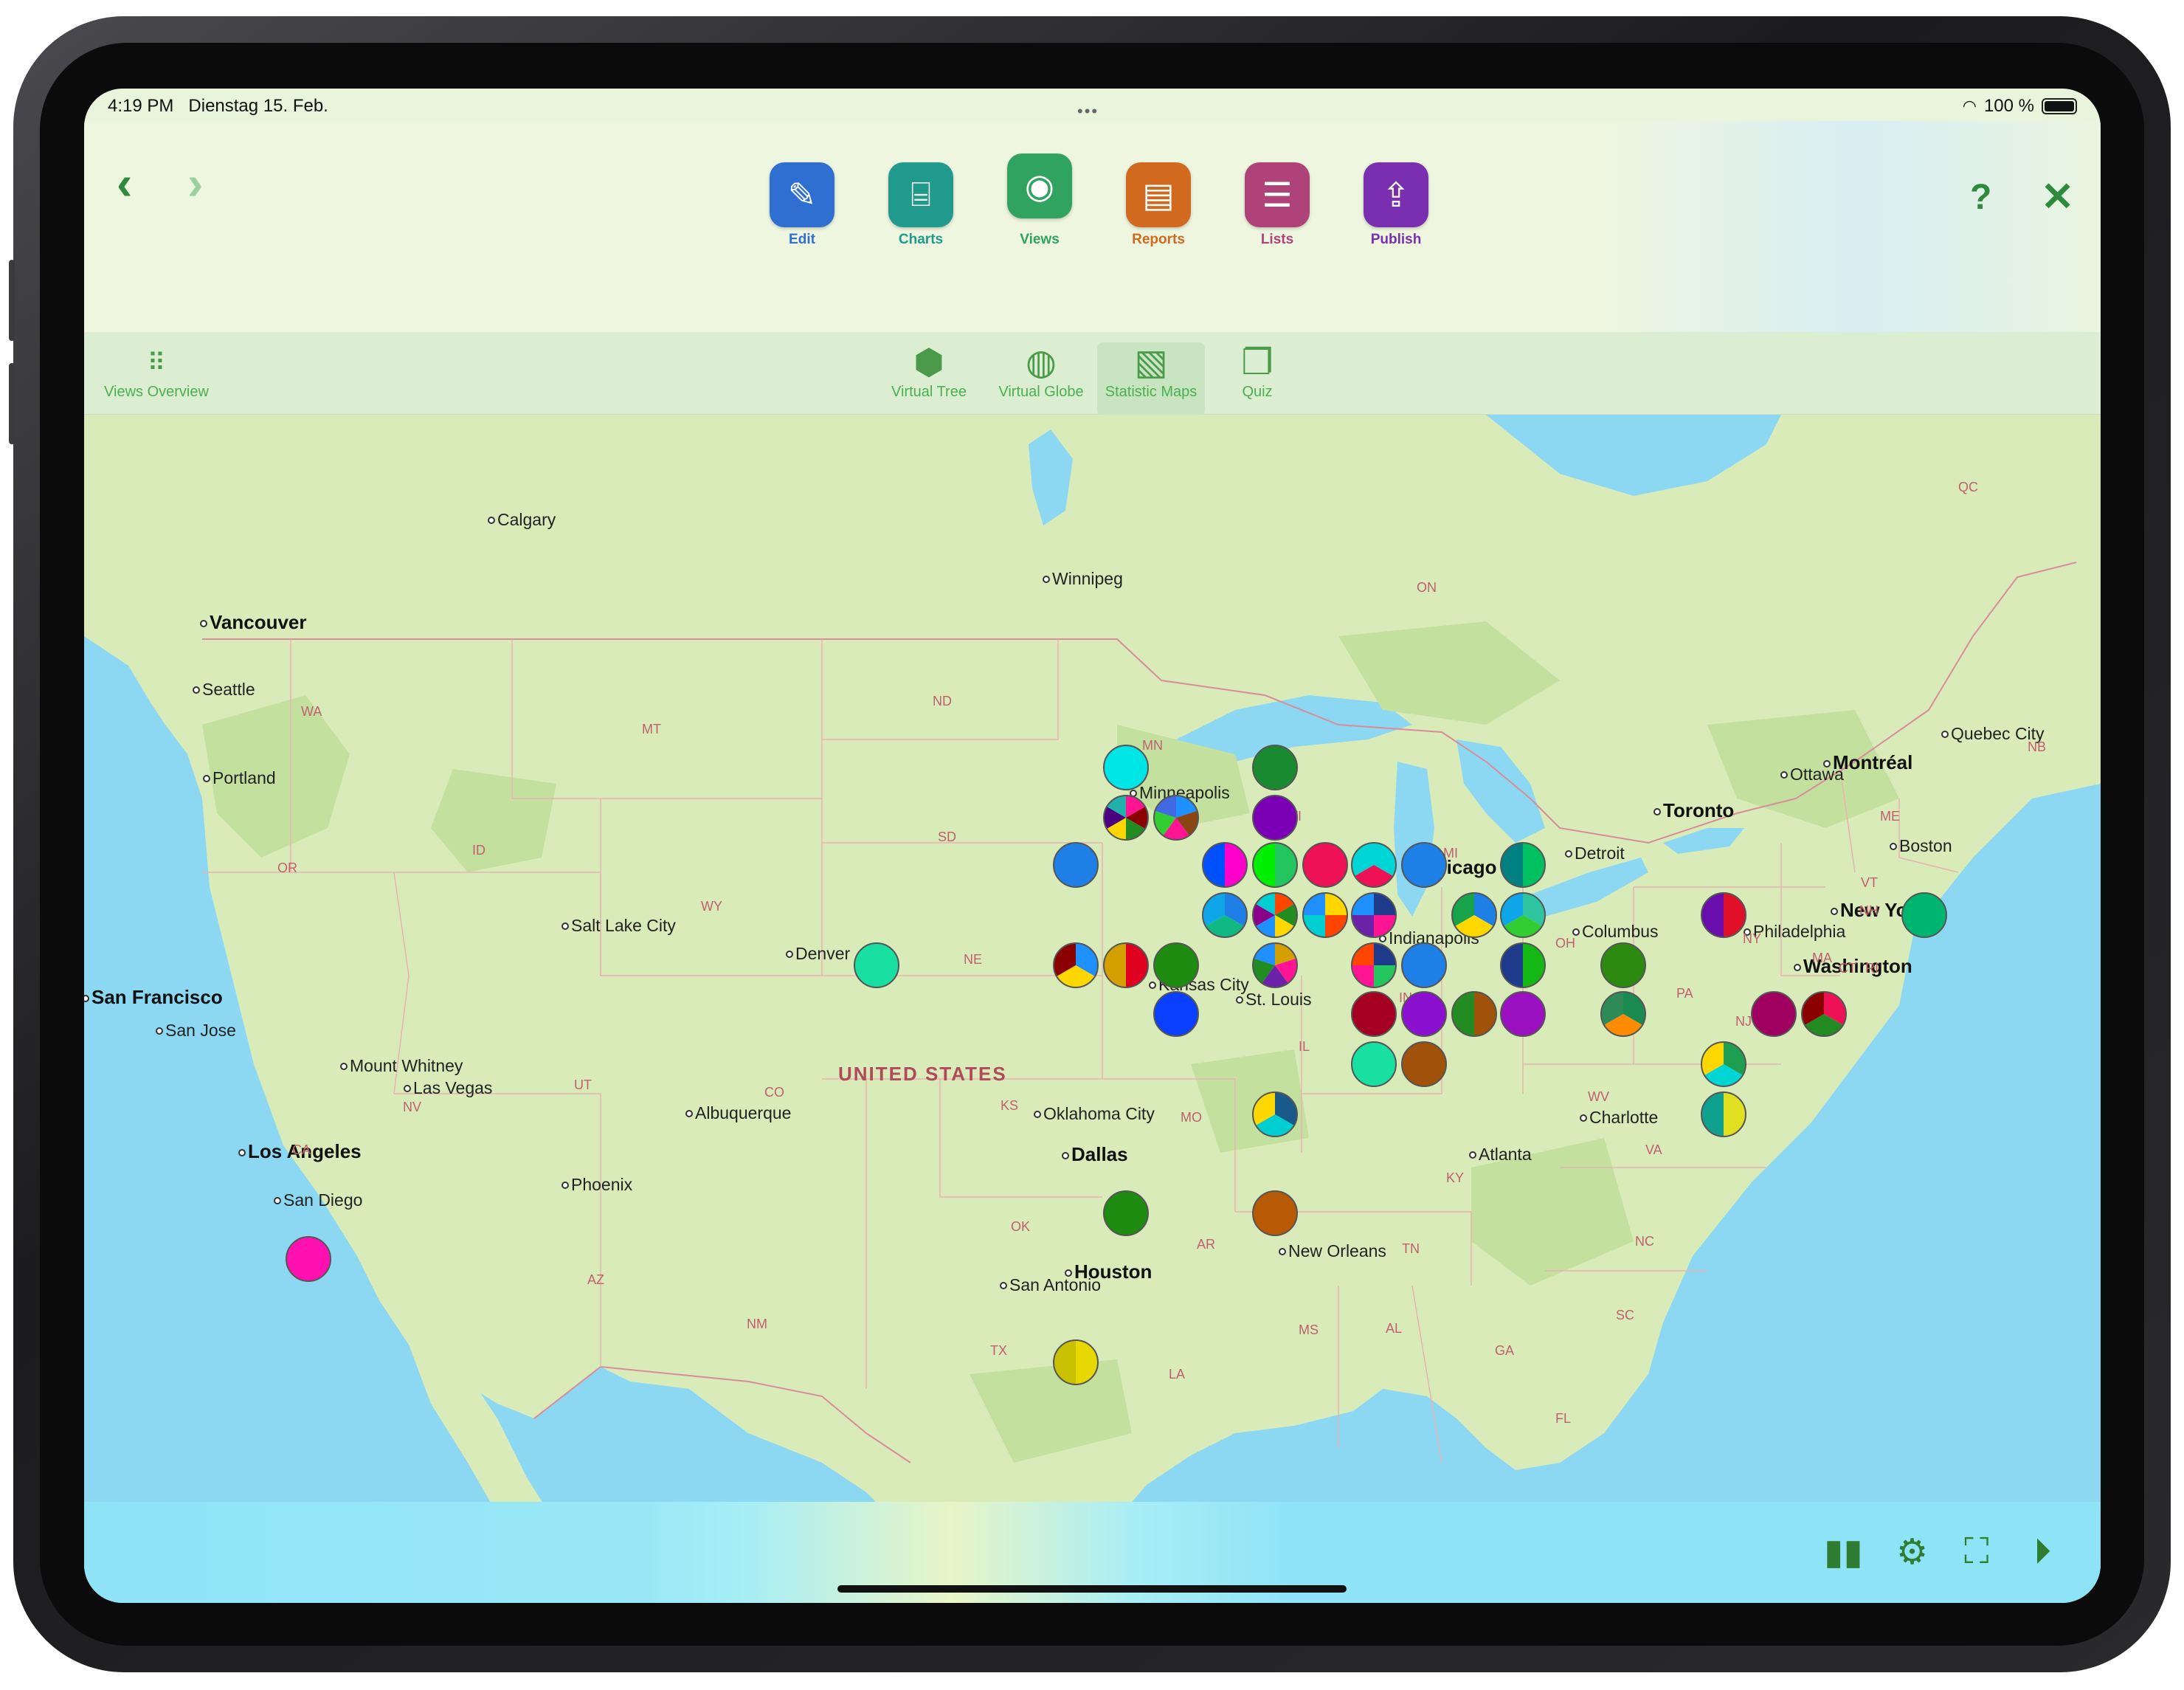 The width and height of the screenshot is (2184, 1690). What do you see at coordinates (1844, 1552) in the screenshot?
I see `bar-chart-icon: ▮▮` at bounding box center [1844, 1552].